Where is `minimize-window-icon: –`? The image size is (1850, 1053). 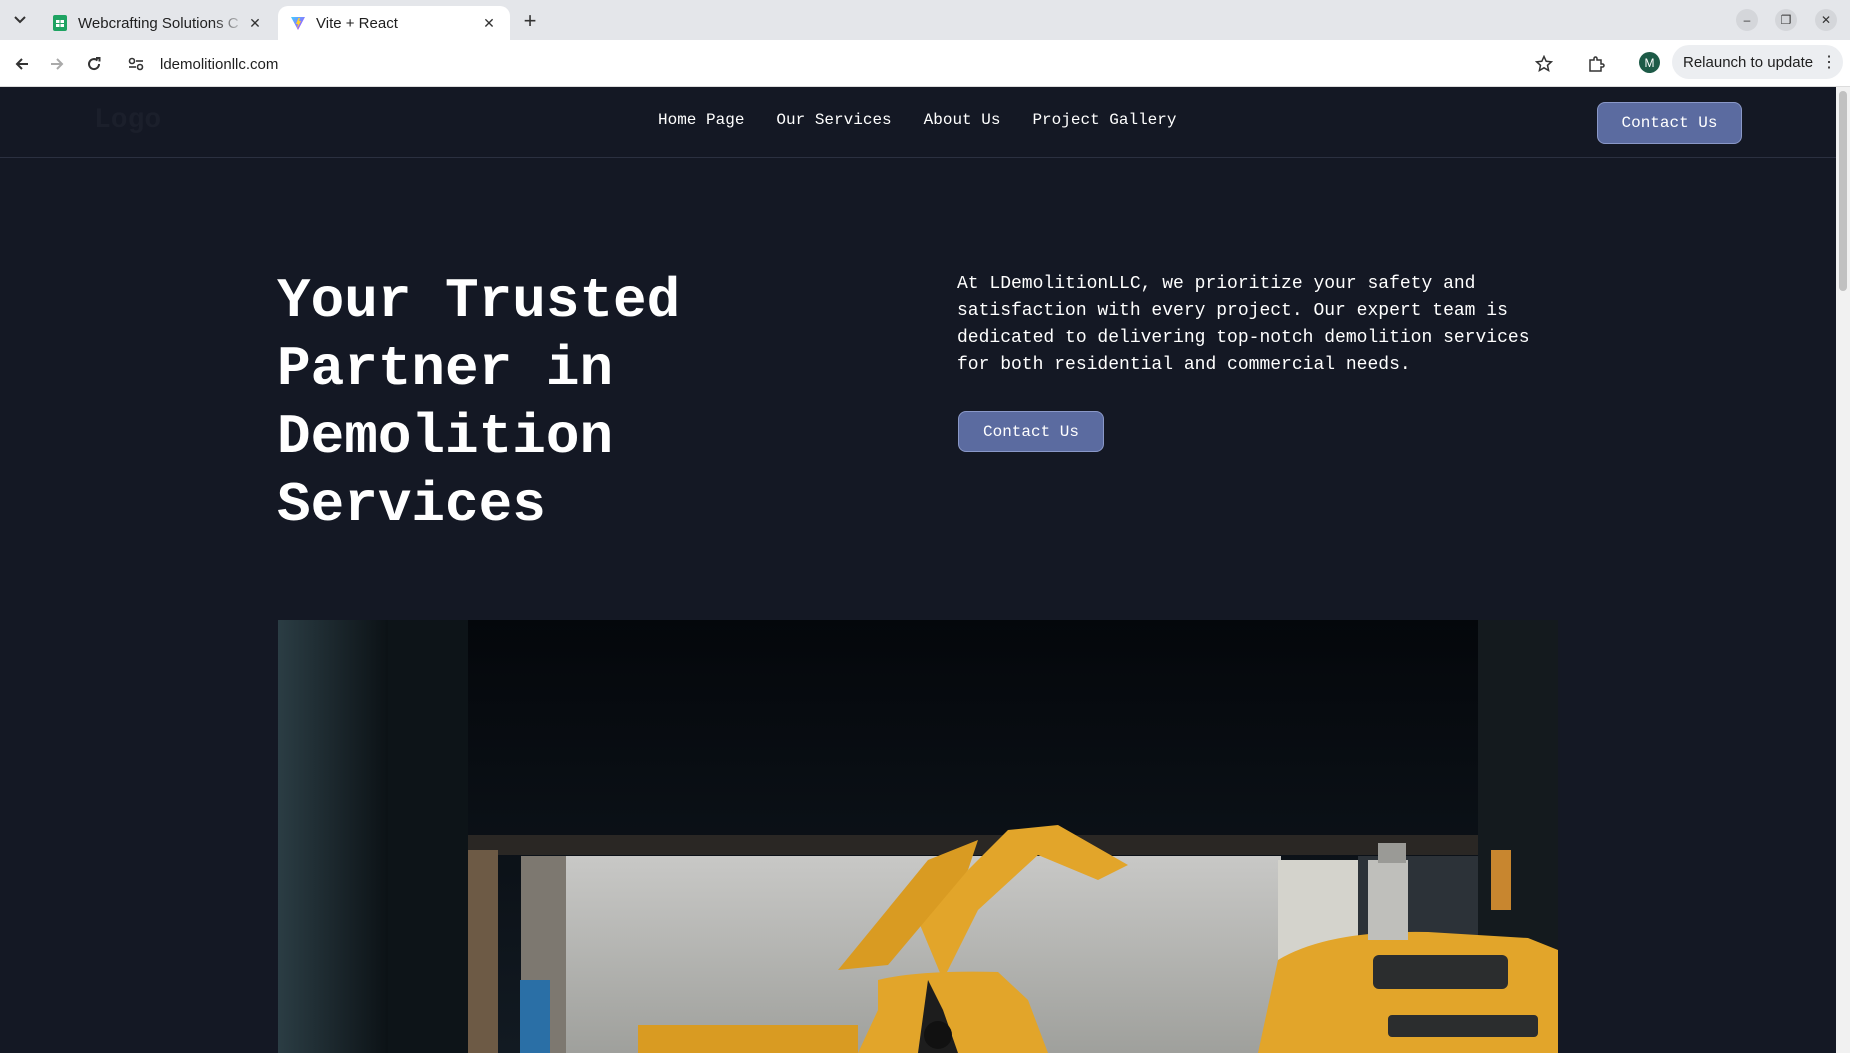 minimize-window-icon: – is located at coordinates (1747, 20).